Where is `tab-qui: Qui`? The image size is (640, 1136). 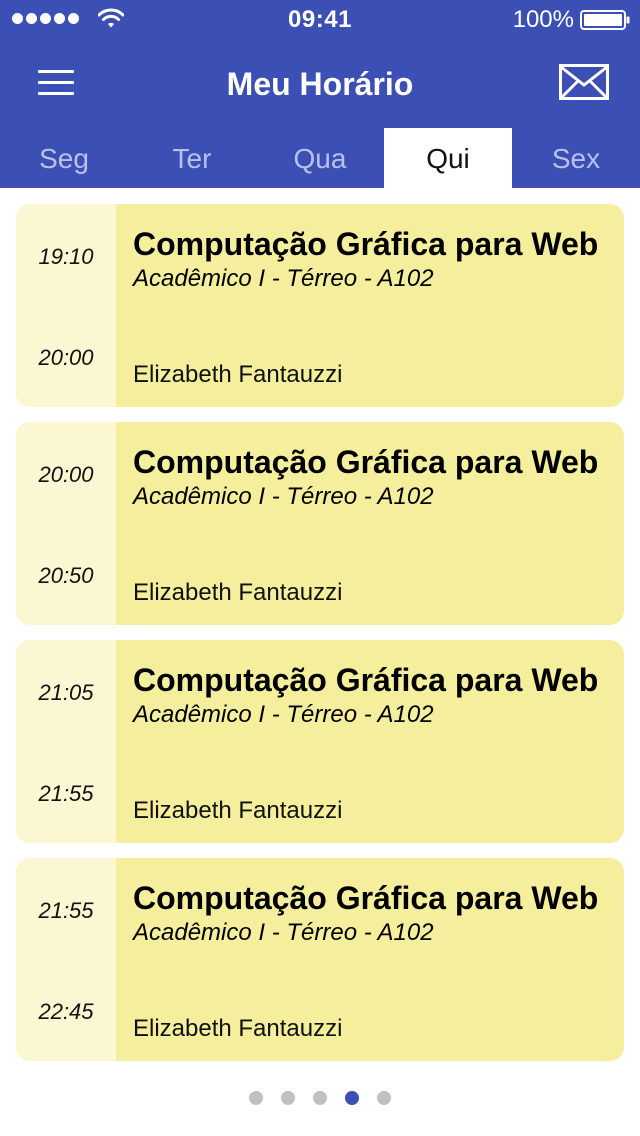
tab-qui: Qui is located at coordinates (448, 158).